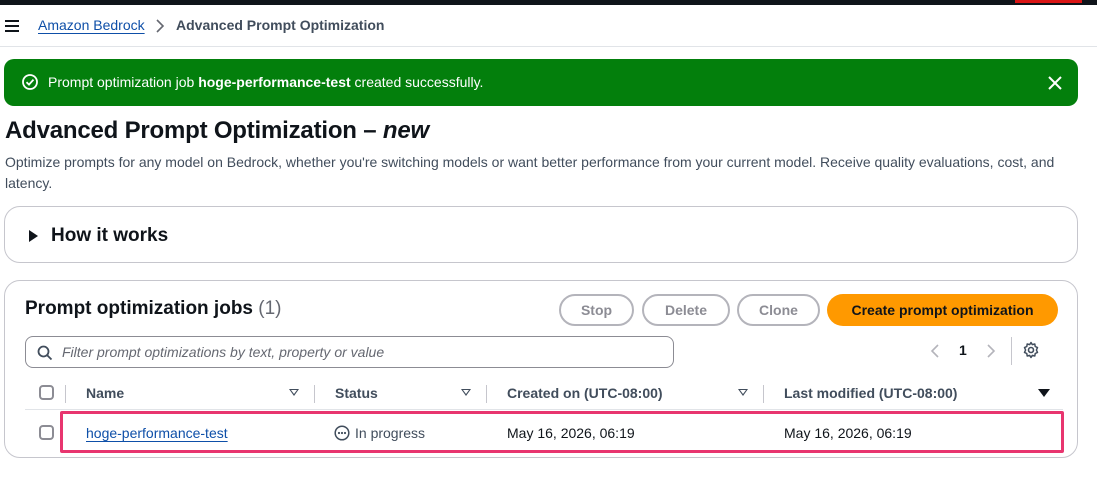 This screenshot has height=492, width=1097. What do you see at coordinates (1011, 351) in the screenshot?
I see `pagination-divider` at bounding box center [1011, 351].